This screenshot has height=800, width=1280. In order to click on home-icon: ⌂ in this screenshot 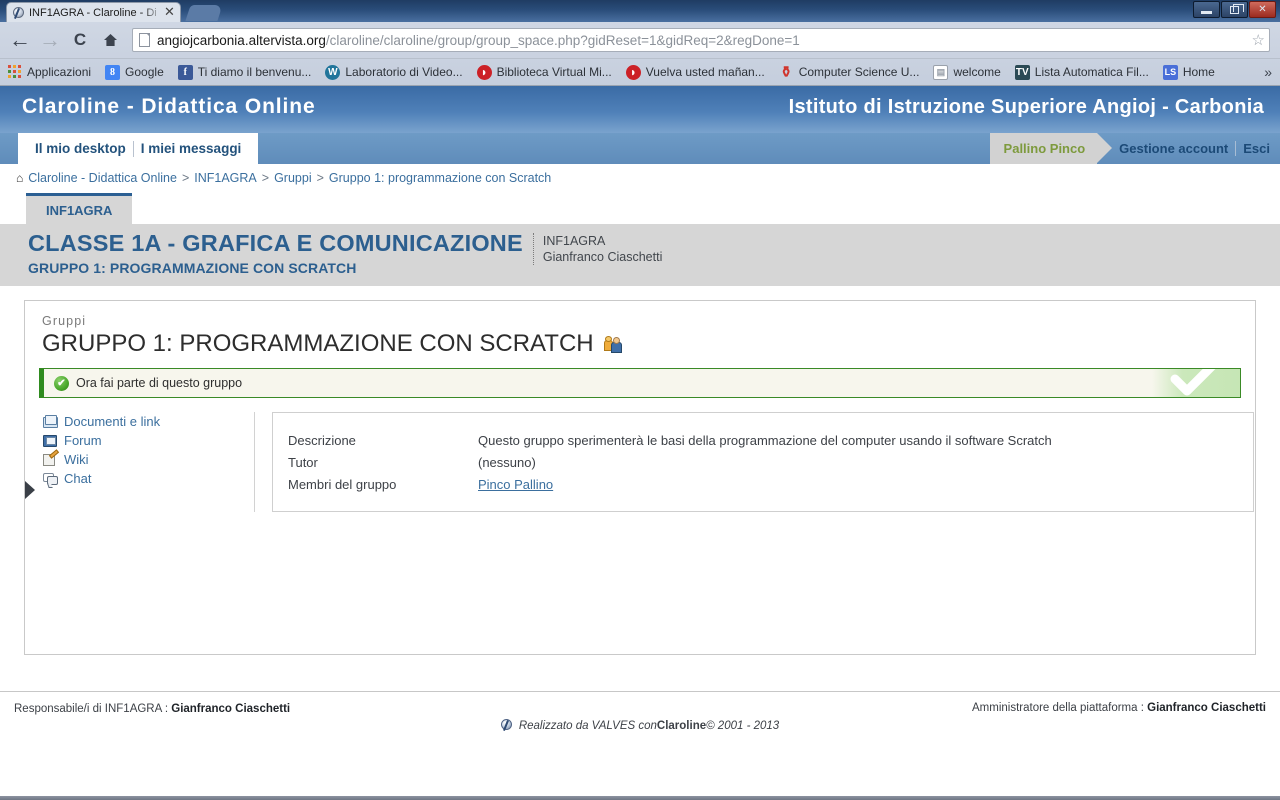, I will do `click(19, 178)`.